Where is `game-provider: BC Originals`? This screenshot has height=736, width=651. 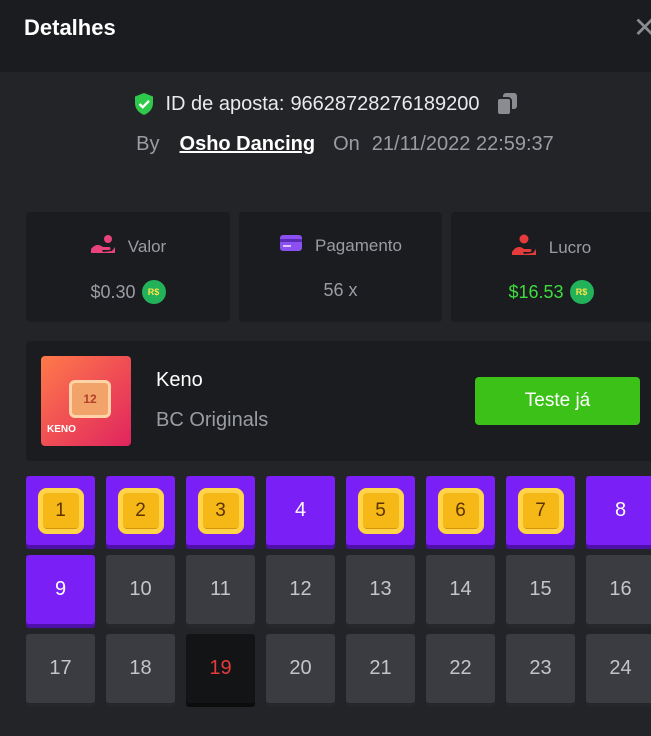
game-provider: BC Originals is located at coordinates (212, 420).